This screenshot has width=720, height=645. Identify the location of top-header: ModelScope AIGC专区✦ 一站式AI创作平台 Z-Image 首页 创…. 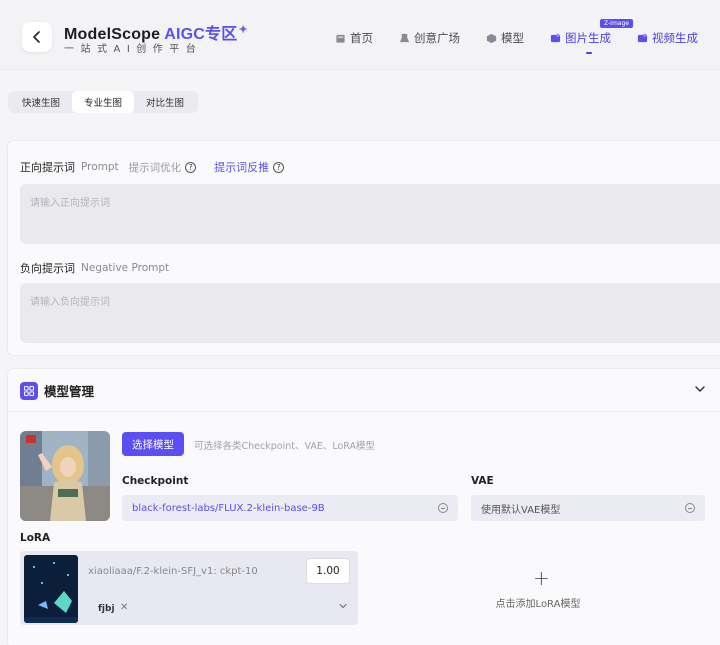
(360, 35).